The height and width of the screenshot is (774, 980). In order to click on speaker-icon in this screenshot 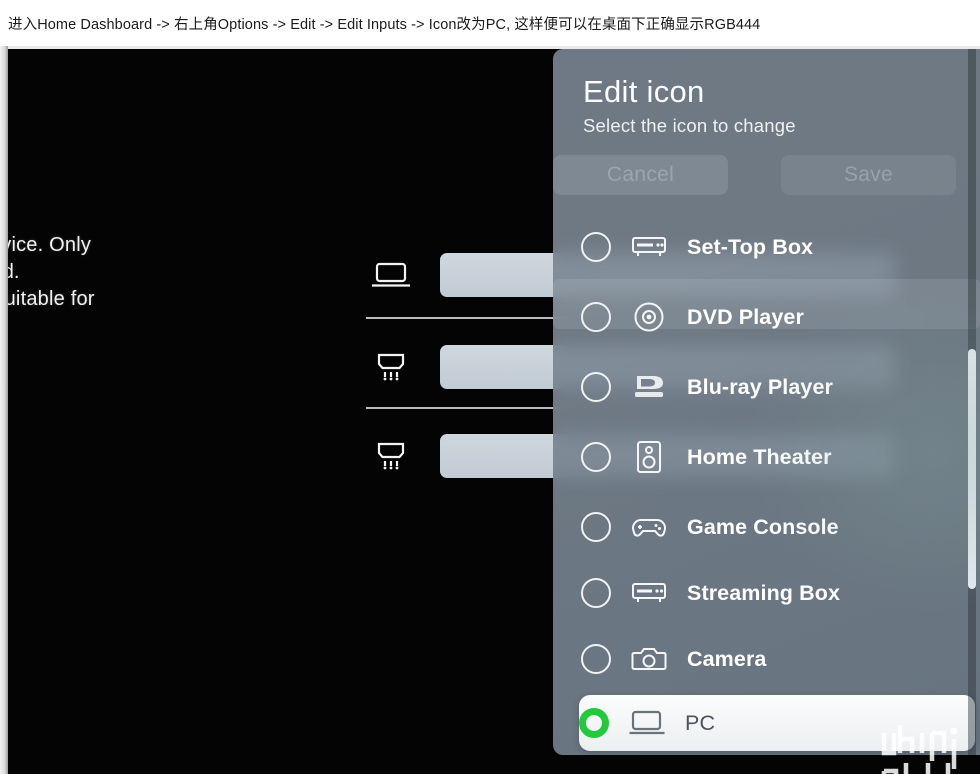, I will do `click(649, 457)`.